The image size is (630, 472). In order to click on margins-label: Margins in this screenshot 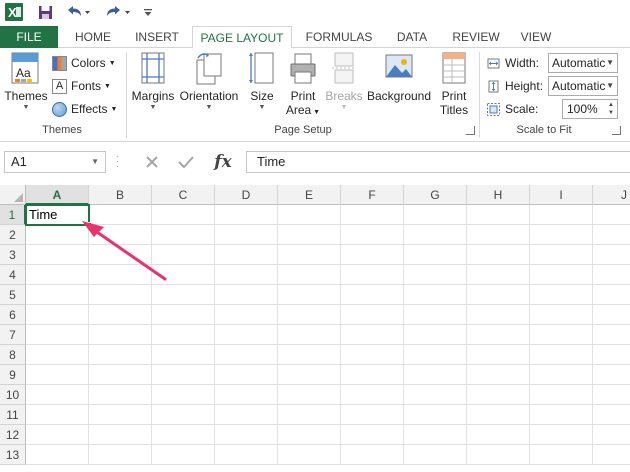, I will do `click(153, 96)`.